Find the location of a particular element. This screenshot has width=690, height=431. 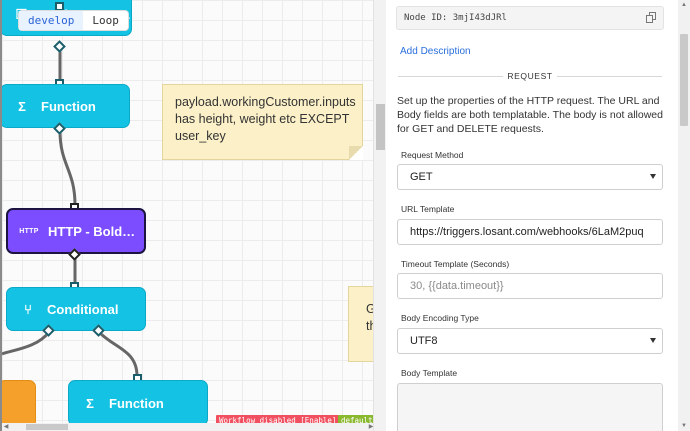

http-icon: HTTP is located at coordinates (29, 231).